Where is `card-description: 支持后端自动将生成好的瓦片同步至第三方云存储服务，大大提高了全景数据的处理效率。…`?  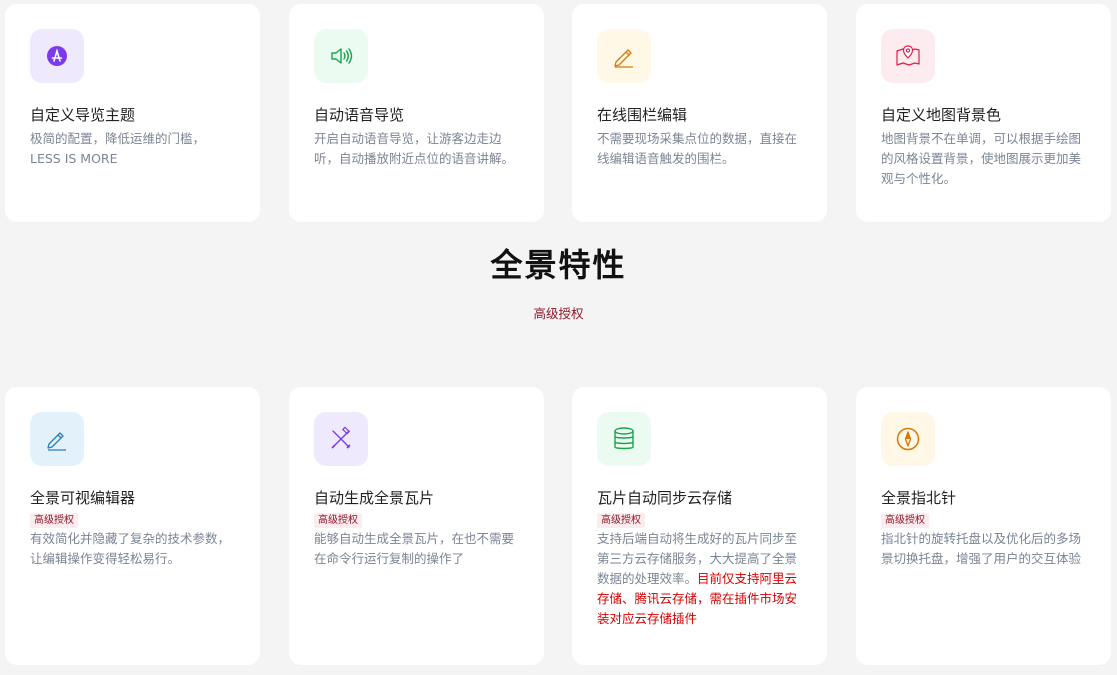 card-description: 支持后端自动将生成好的瓦片同步至第三方云存储服务，大大提高了全景数据的处理效率。… is located at coordinates (699, 579).